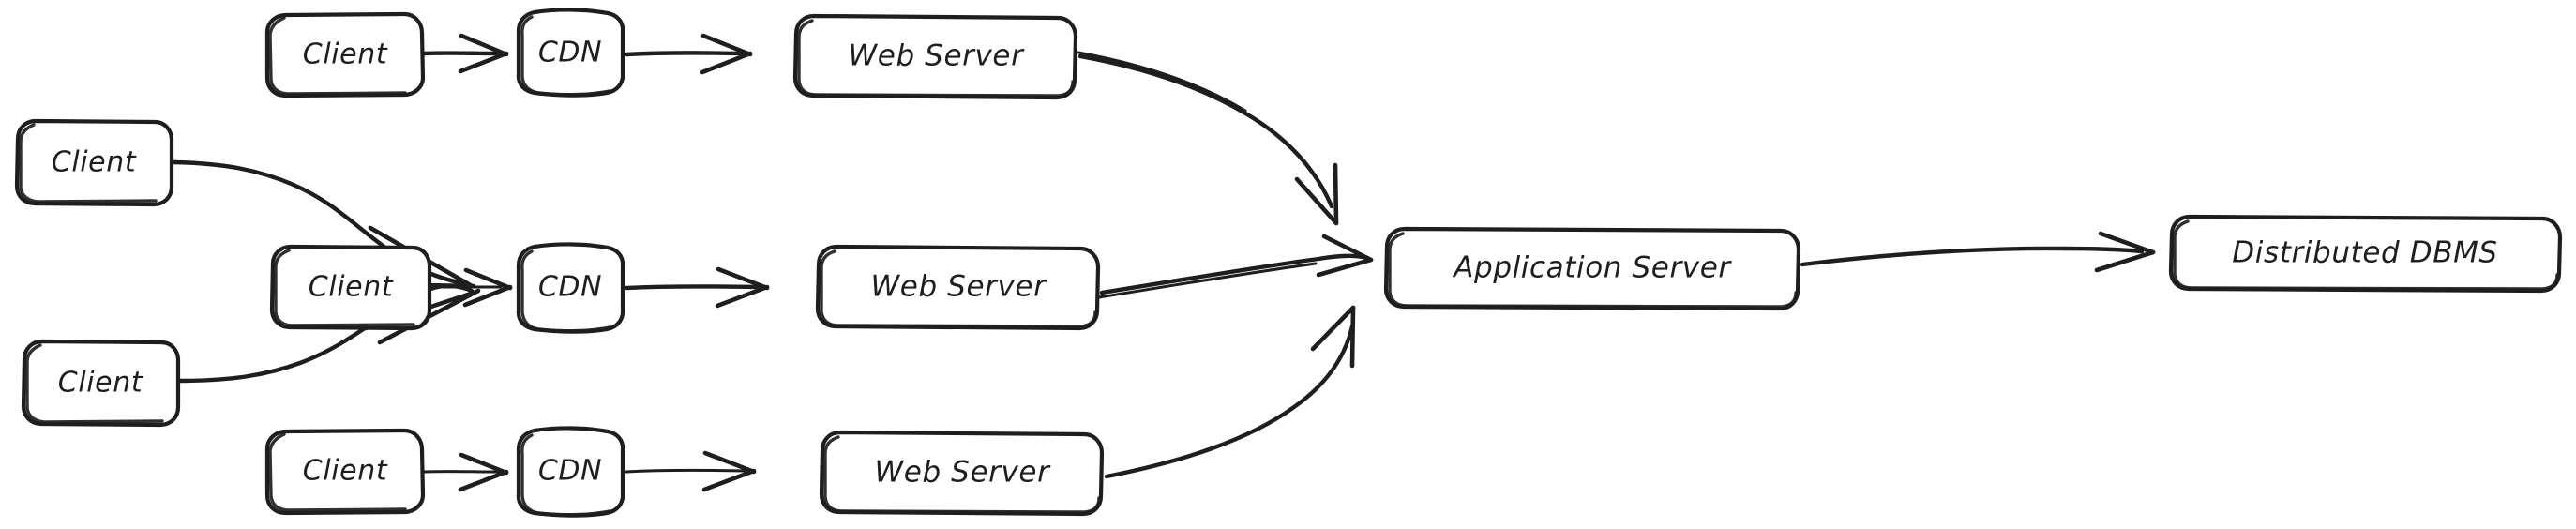 The height and width of the screenshot is (529, 2576). I want to click on edge-app-to-dbms, so click(1978, 252).